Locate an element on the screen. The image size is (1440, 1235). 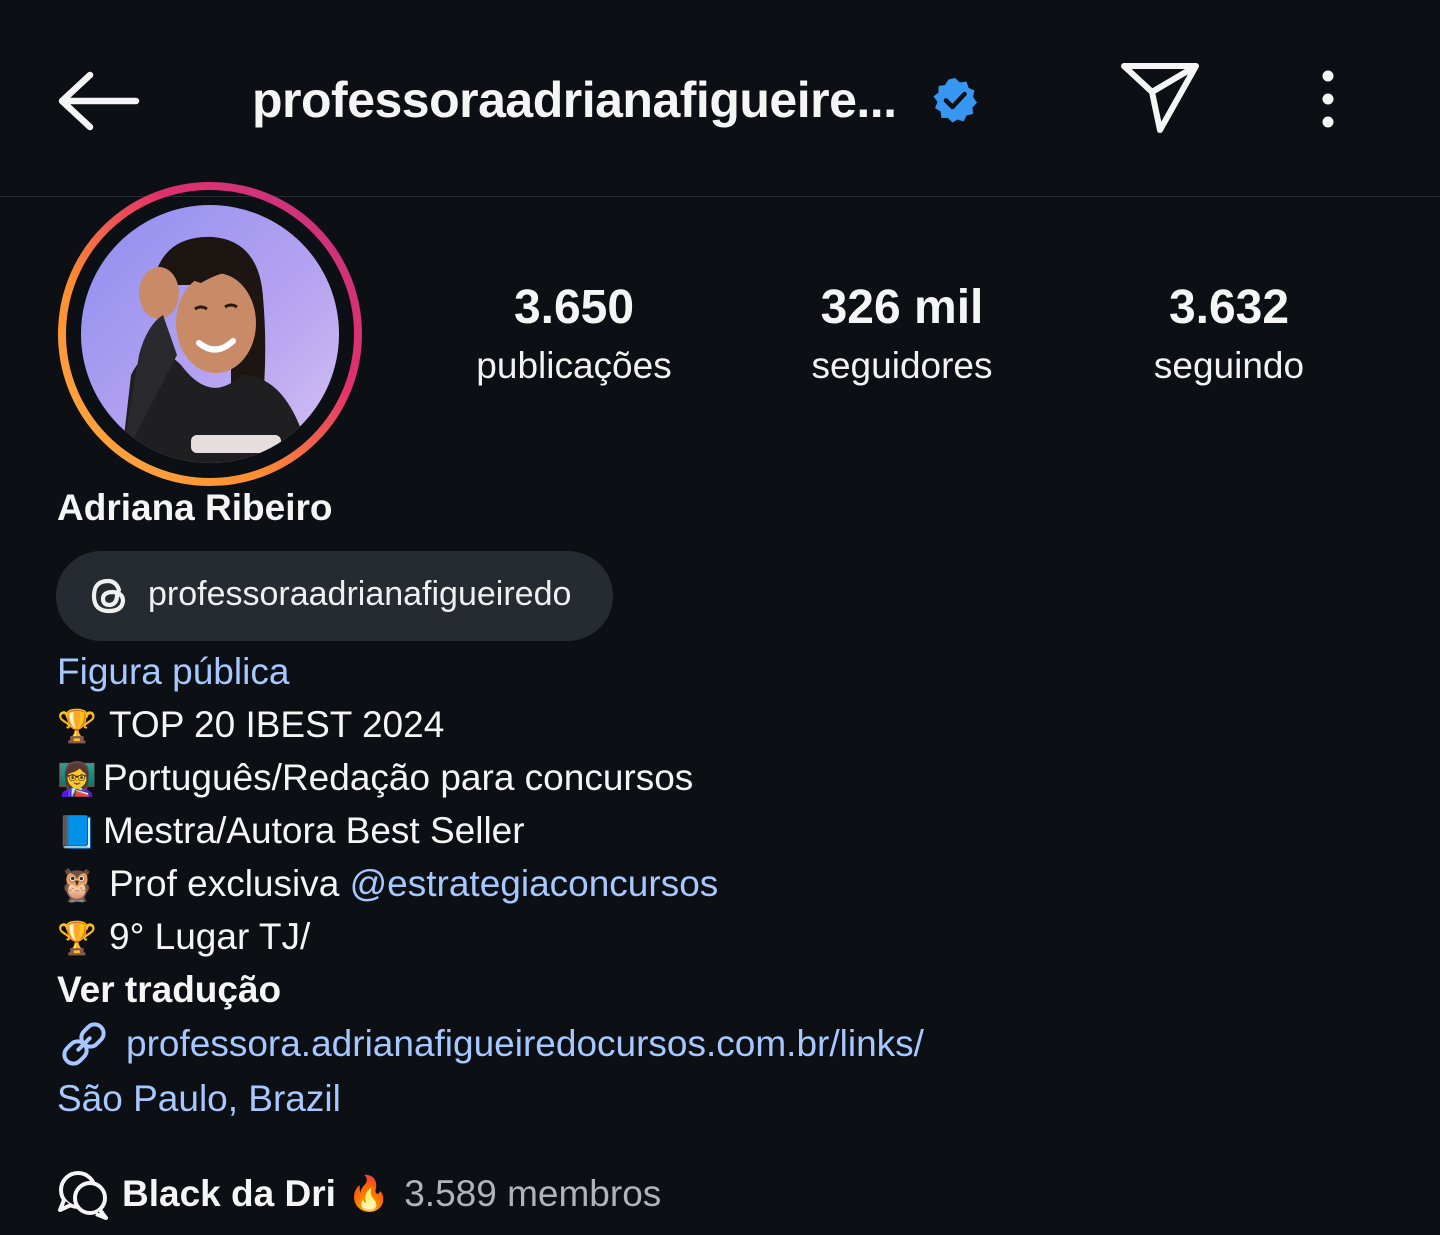
bio-line-5: 🏆 9° Lugar TJ/ is located at coordinates (183, 937).